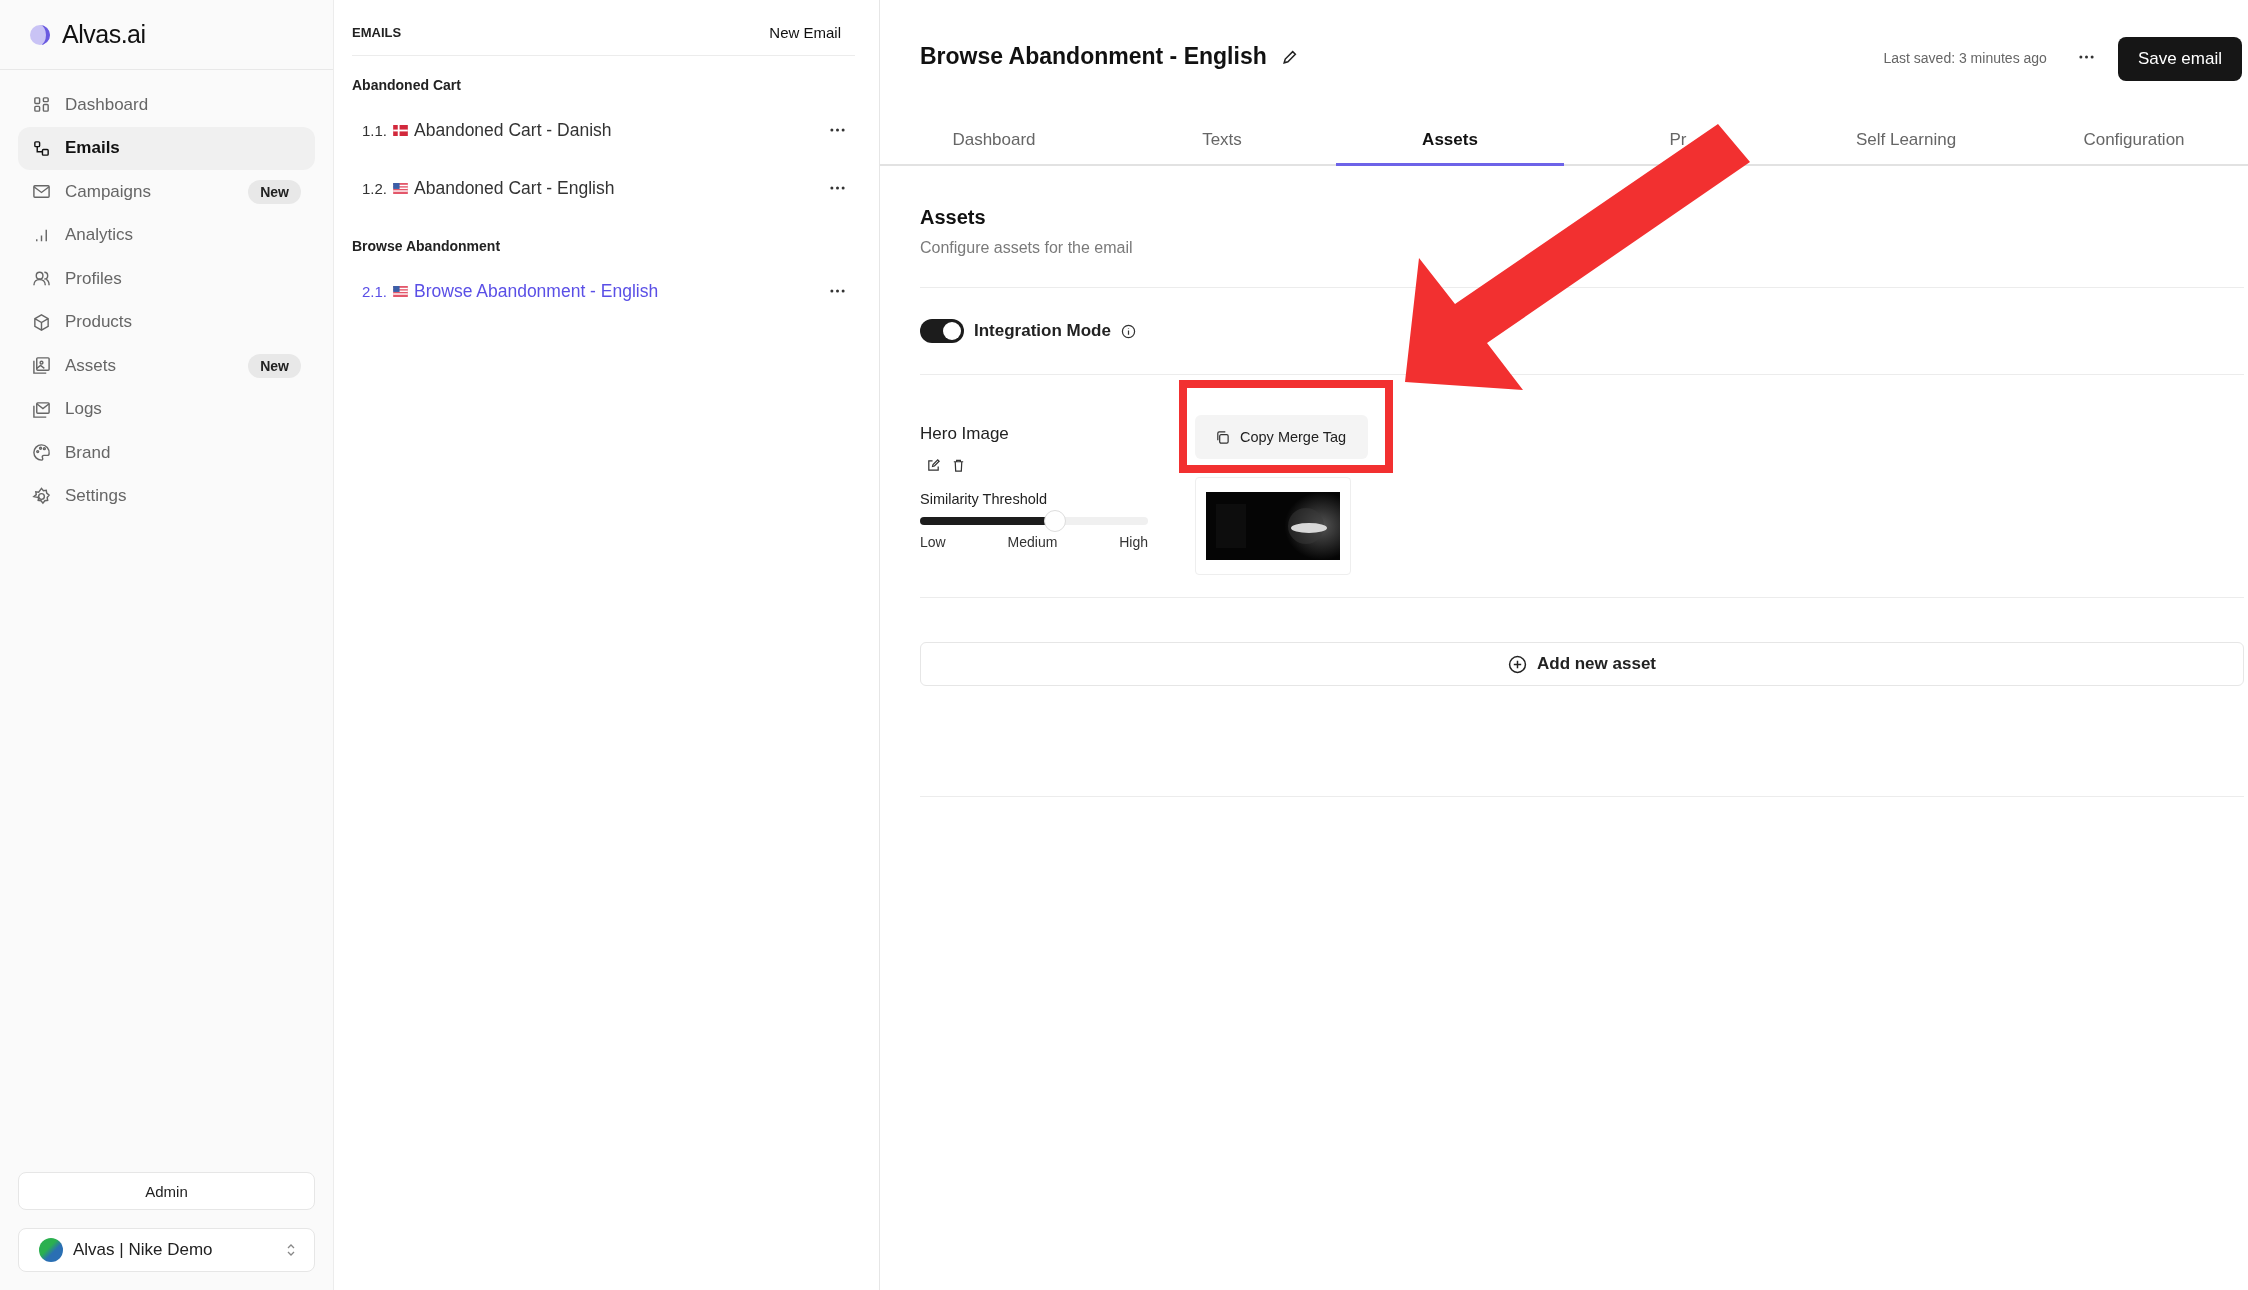  What do you see at coordinates (41, 105) in the screenshot?
I see `grid-icon` at bounding box center [41, 105].